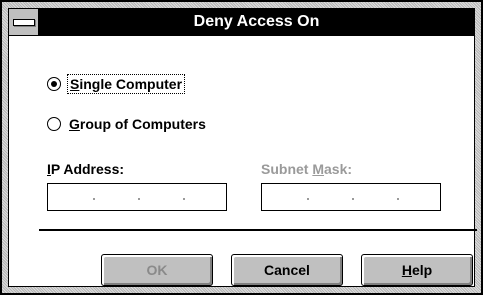 Image resolution: width=483 pixels, height=295 pixels. I want to click on dialog-title: Deny Access On, so click(256, 21).